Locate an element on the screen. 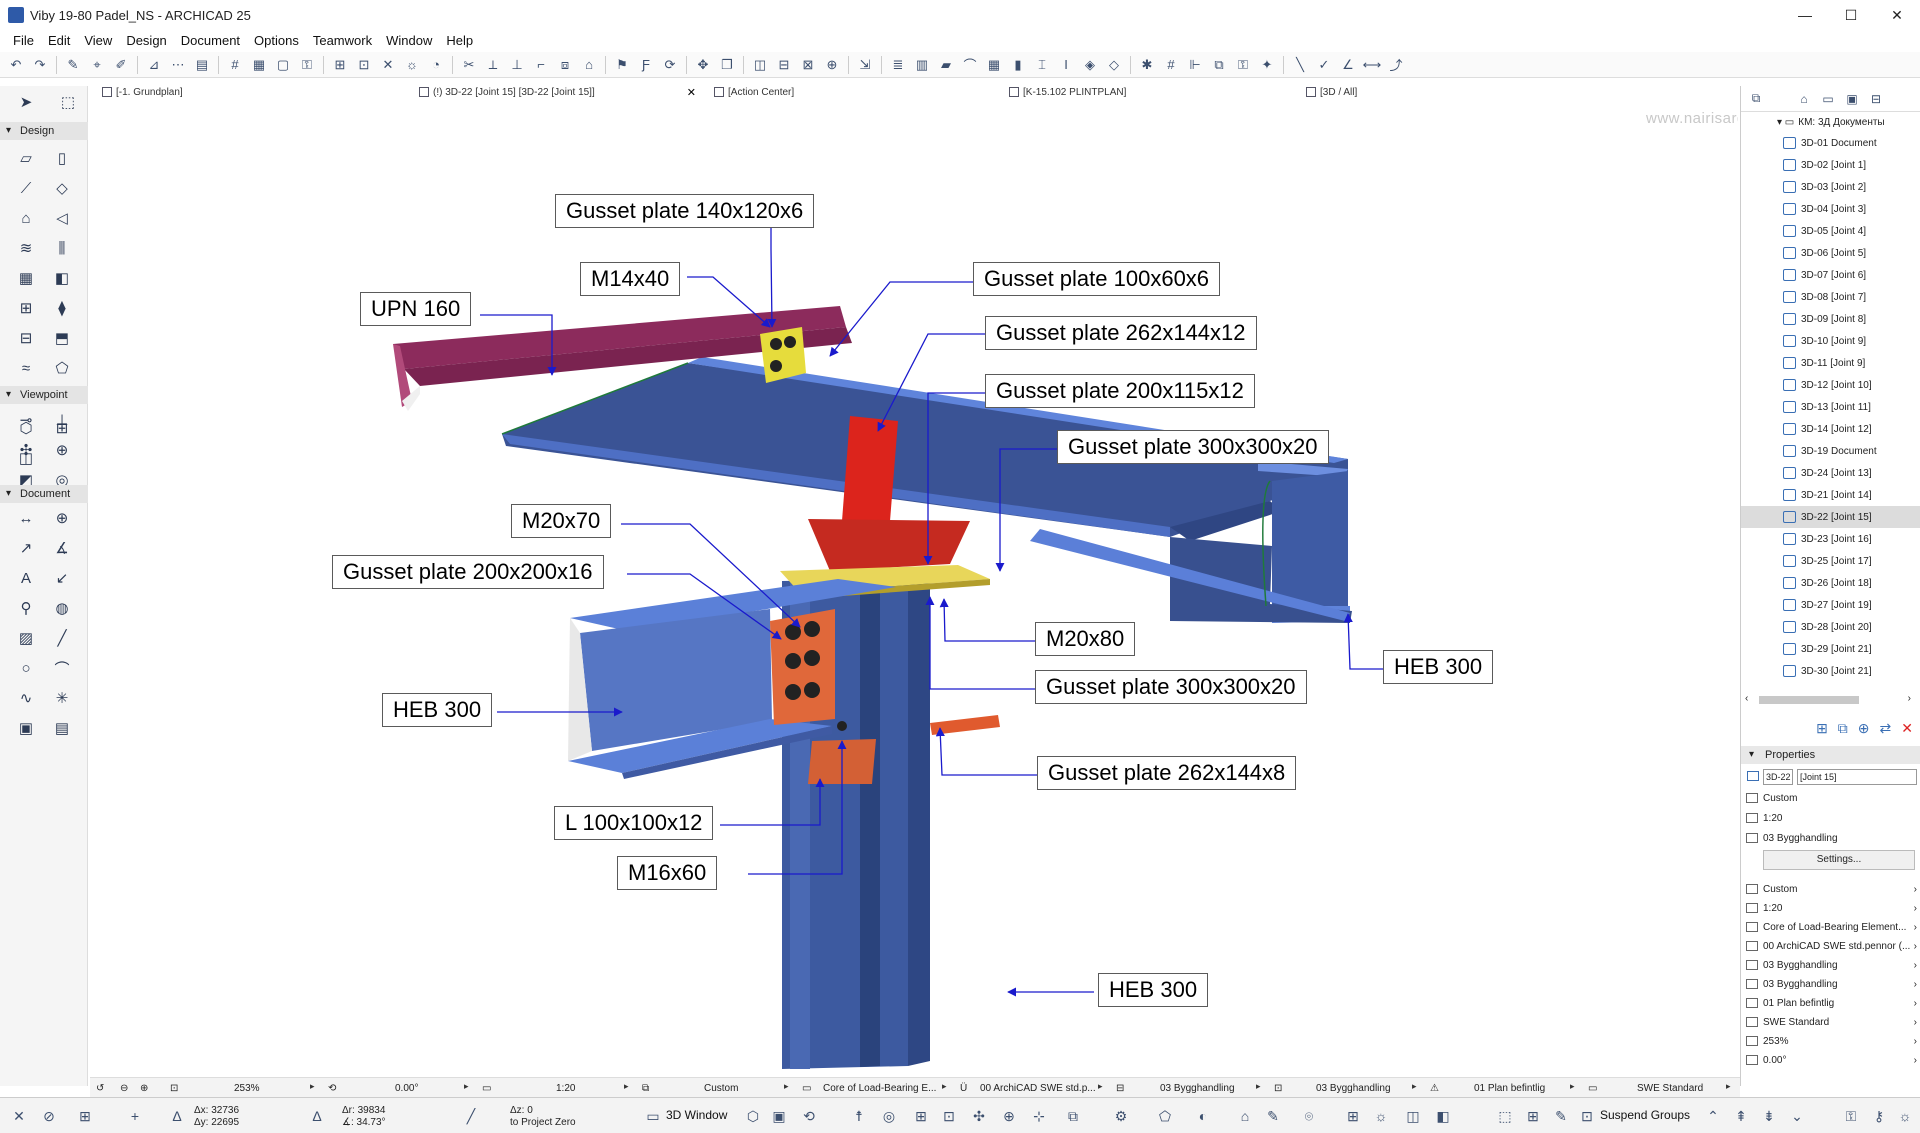 The image size is (1920, 1133). navigator-item: 3D-27 [Joint 19] is located at coordinates (1830, 605).